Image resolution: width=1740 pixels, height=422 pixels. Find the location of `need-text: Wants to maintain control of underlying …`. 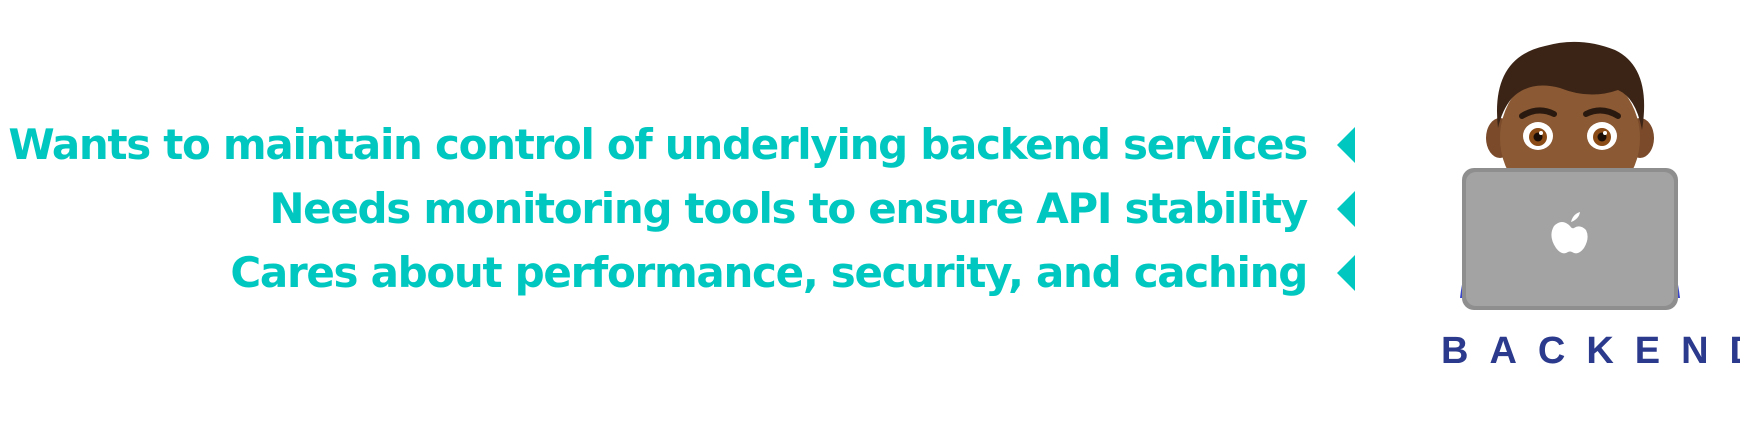

need-text: Wants to maintain control of underlying … is located at coordinates (658, 144).